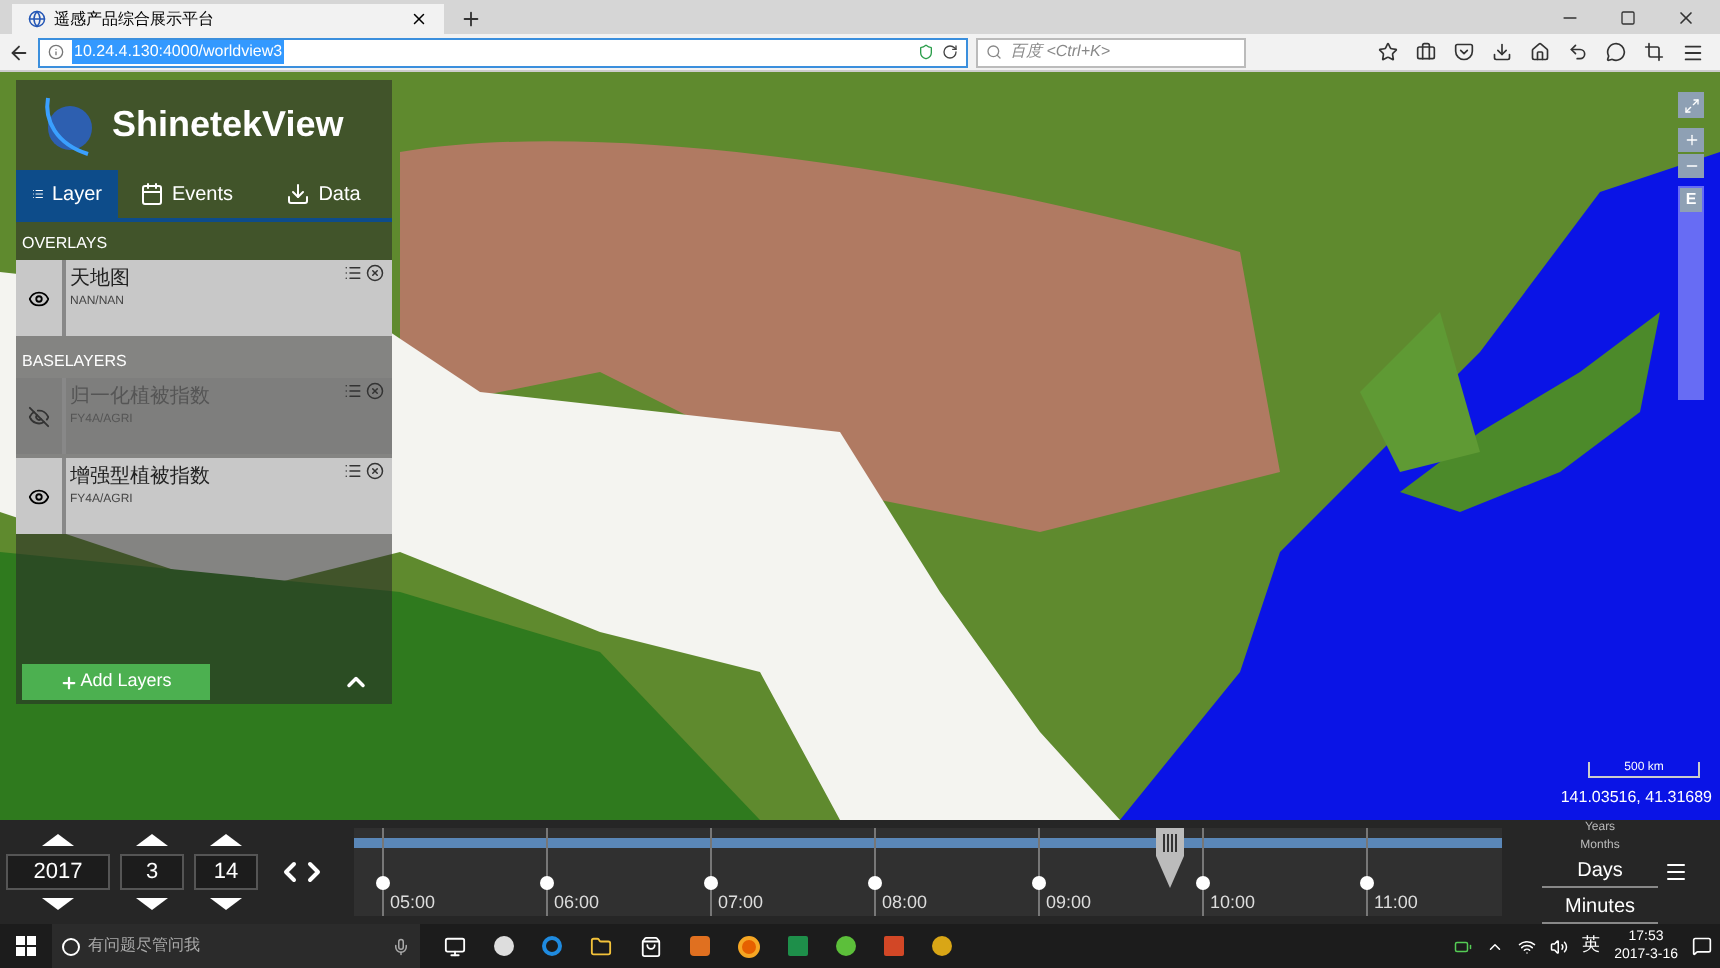 The image size is (1720, 968). Describe the element at coordinates (101, 279) in the screenshot. I see `layer-name: 天地图` at that location.